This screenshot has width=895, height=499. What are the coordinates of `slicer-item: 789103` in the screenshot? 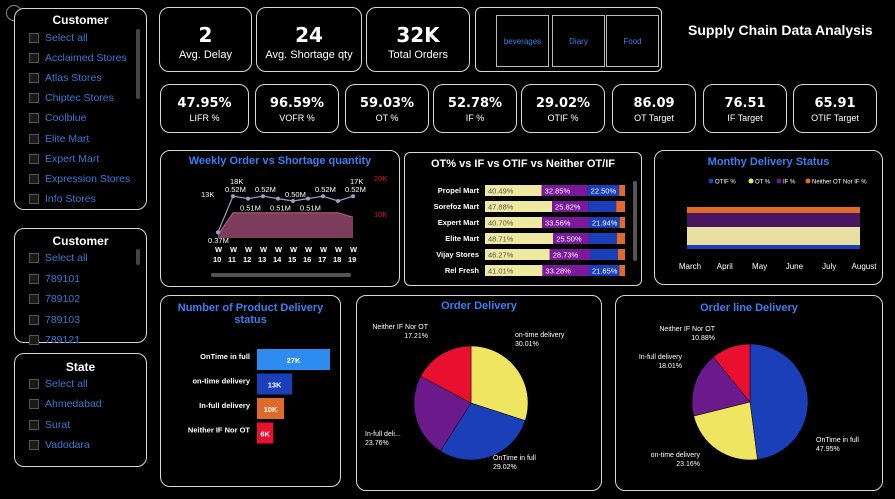 It's located at (54, 320).